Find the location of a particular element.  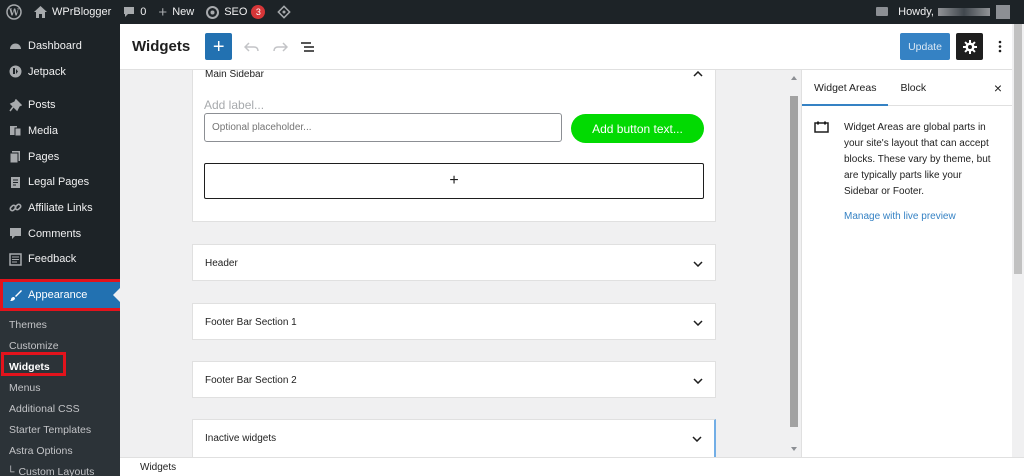

sidebar-item-appearance: Appearance is located at coordinates (60, 295).